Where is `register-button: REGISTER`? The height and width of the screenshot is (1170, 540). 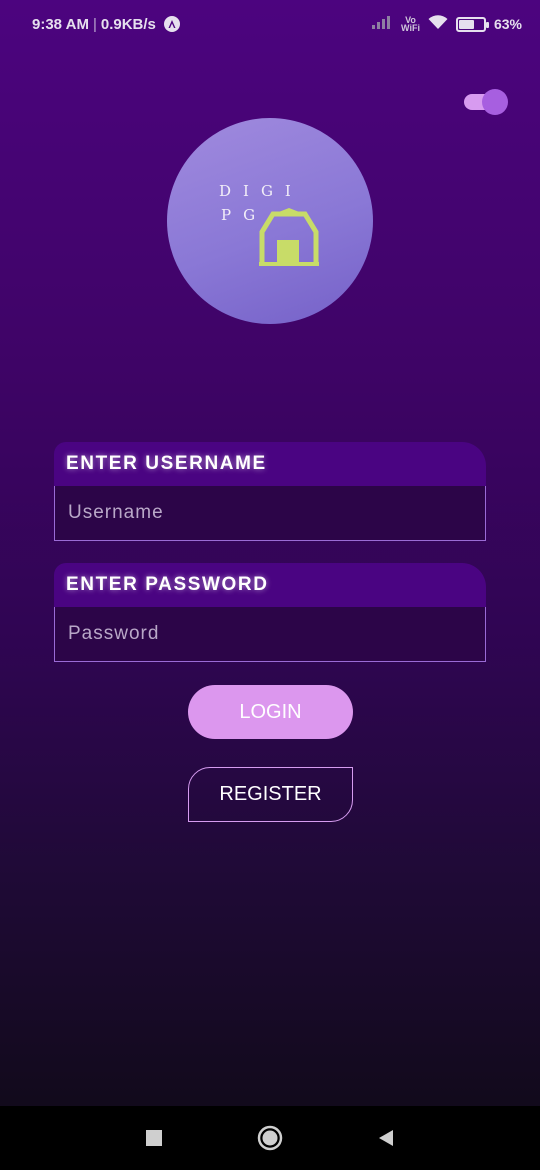
register-button: REGISTER is located at coordinates (270, 794).